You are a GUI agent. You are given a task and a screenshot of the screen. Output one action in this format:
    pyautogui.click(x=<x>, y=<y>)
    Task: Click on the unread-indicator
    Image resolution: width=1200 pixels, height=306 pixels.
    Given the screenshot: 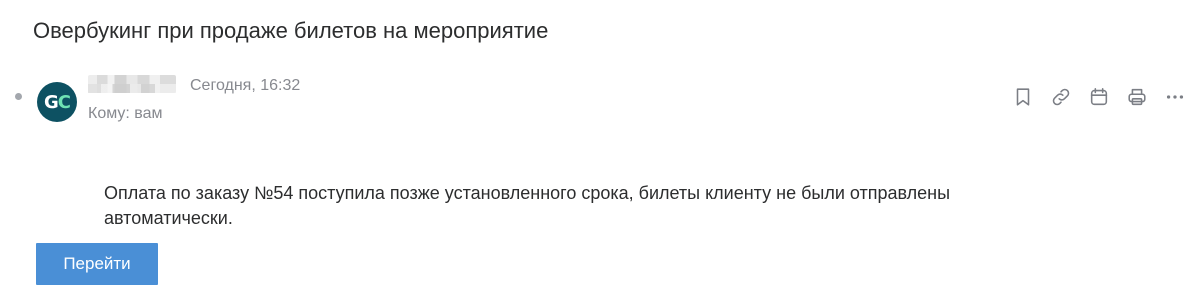 What is the action you would take?
    pyautogui.click(x=18, y=96)
    